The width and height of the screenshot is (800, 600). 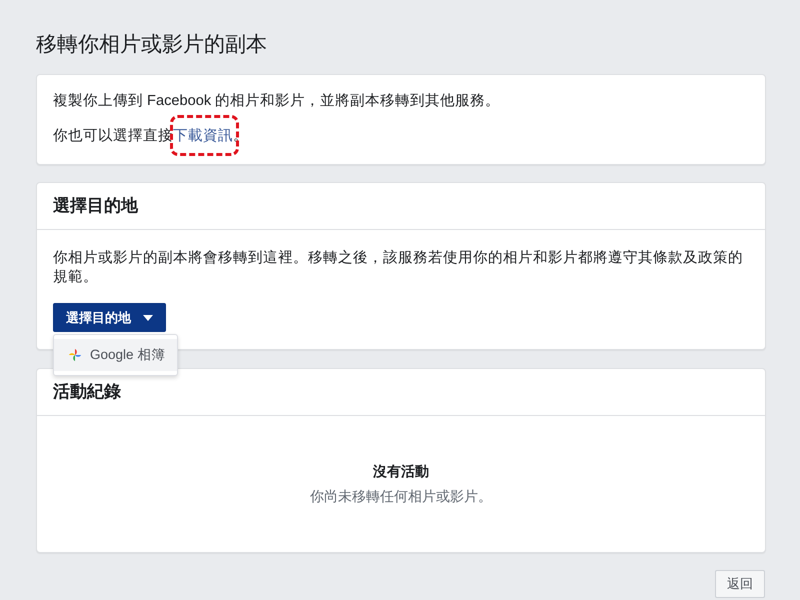 What do you see at coordinates (401, 495) in the screenshot?
I see `empty-state-text: 你尚未移轉任何相片或影片。` at bounding box center [401, 495].